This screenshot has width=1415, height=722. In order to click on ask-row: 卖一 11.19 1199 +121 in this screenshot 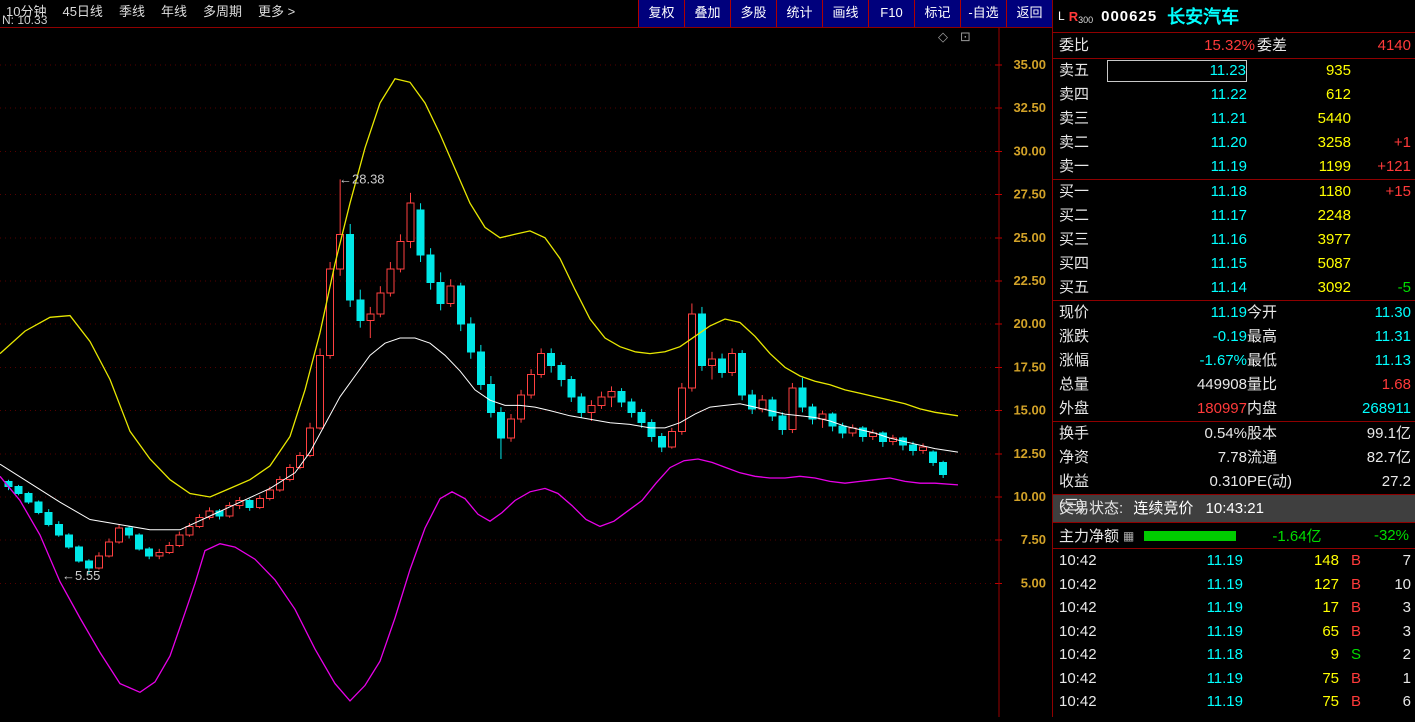, I will do `click(1234, 167)`.